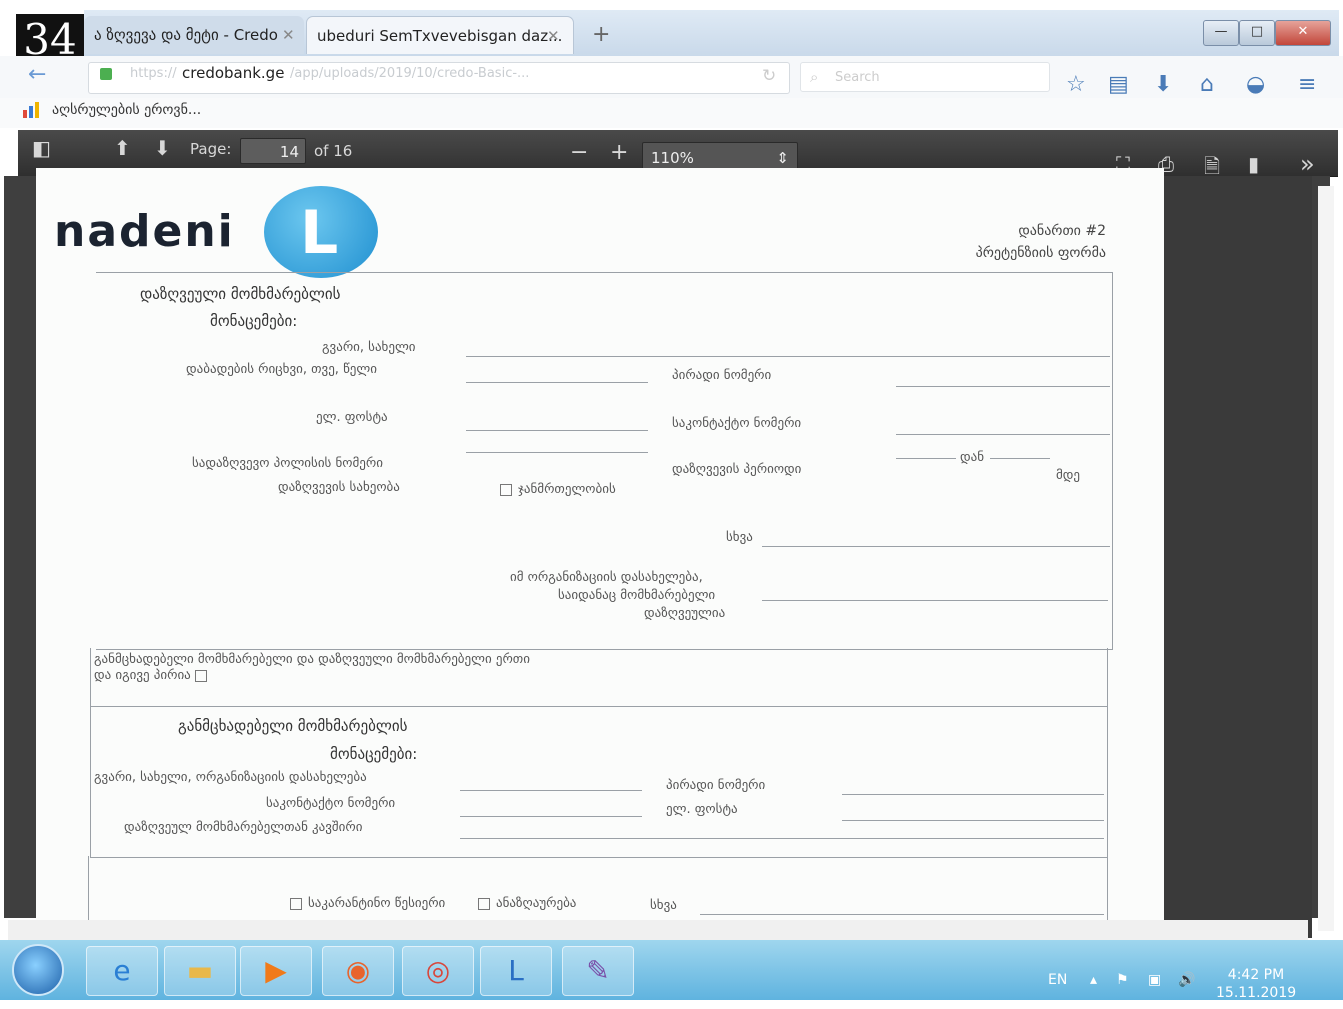  What do you see at coordinates (352, 417) in the screenshot?
I see `email-label: ელ. ფოსტა` at bounding box center [352, 417].